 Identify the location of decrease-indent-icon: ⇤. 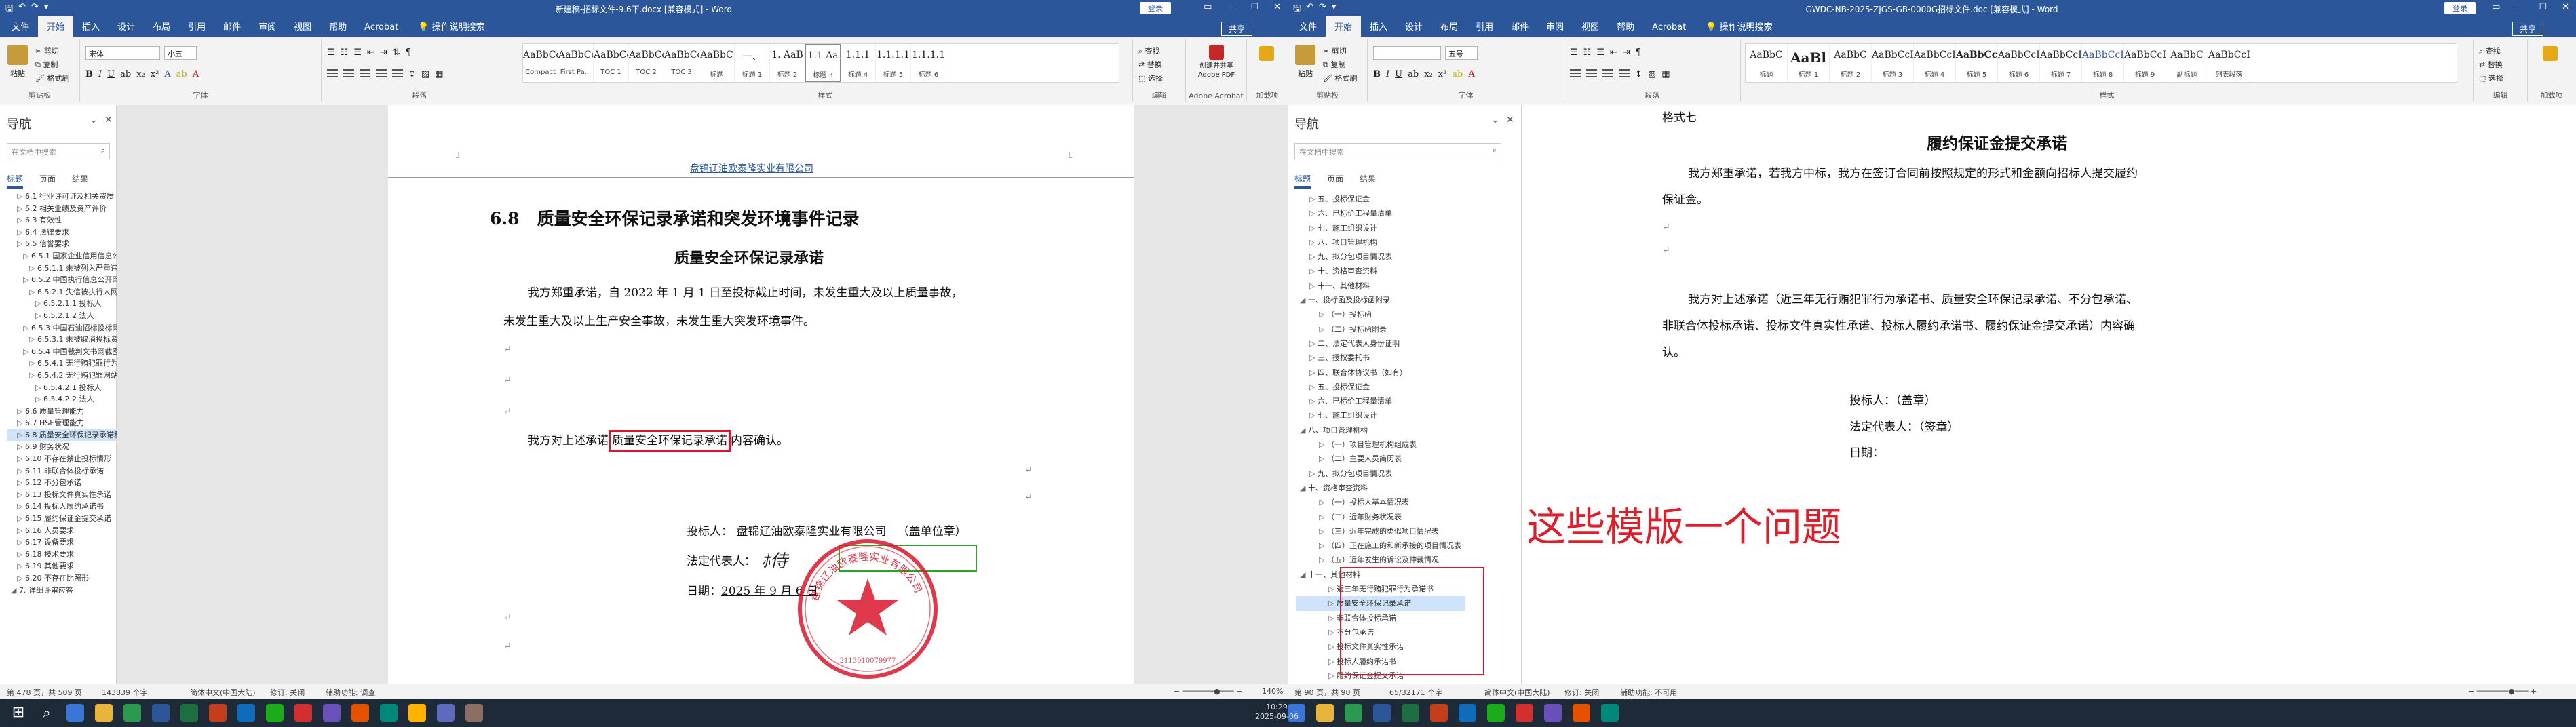
(371, 52).